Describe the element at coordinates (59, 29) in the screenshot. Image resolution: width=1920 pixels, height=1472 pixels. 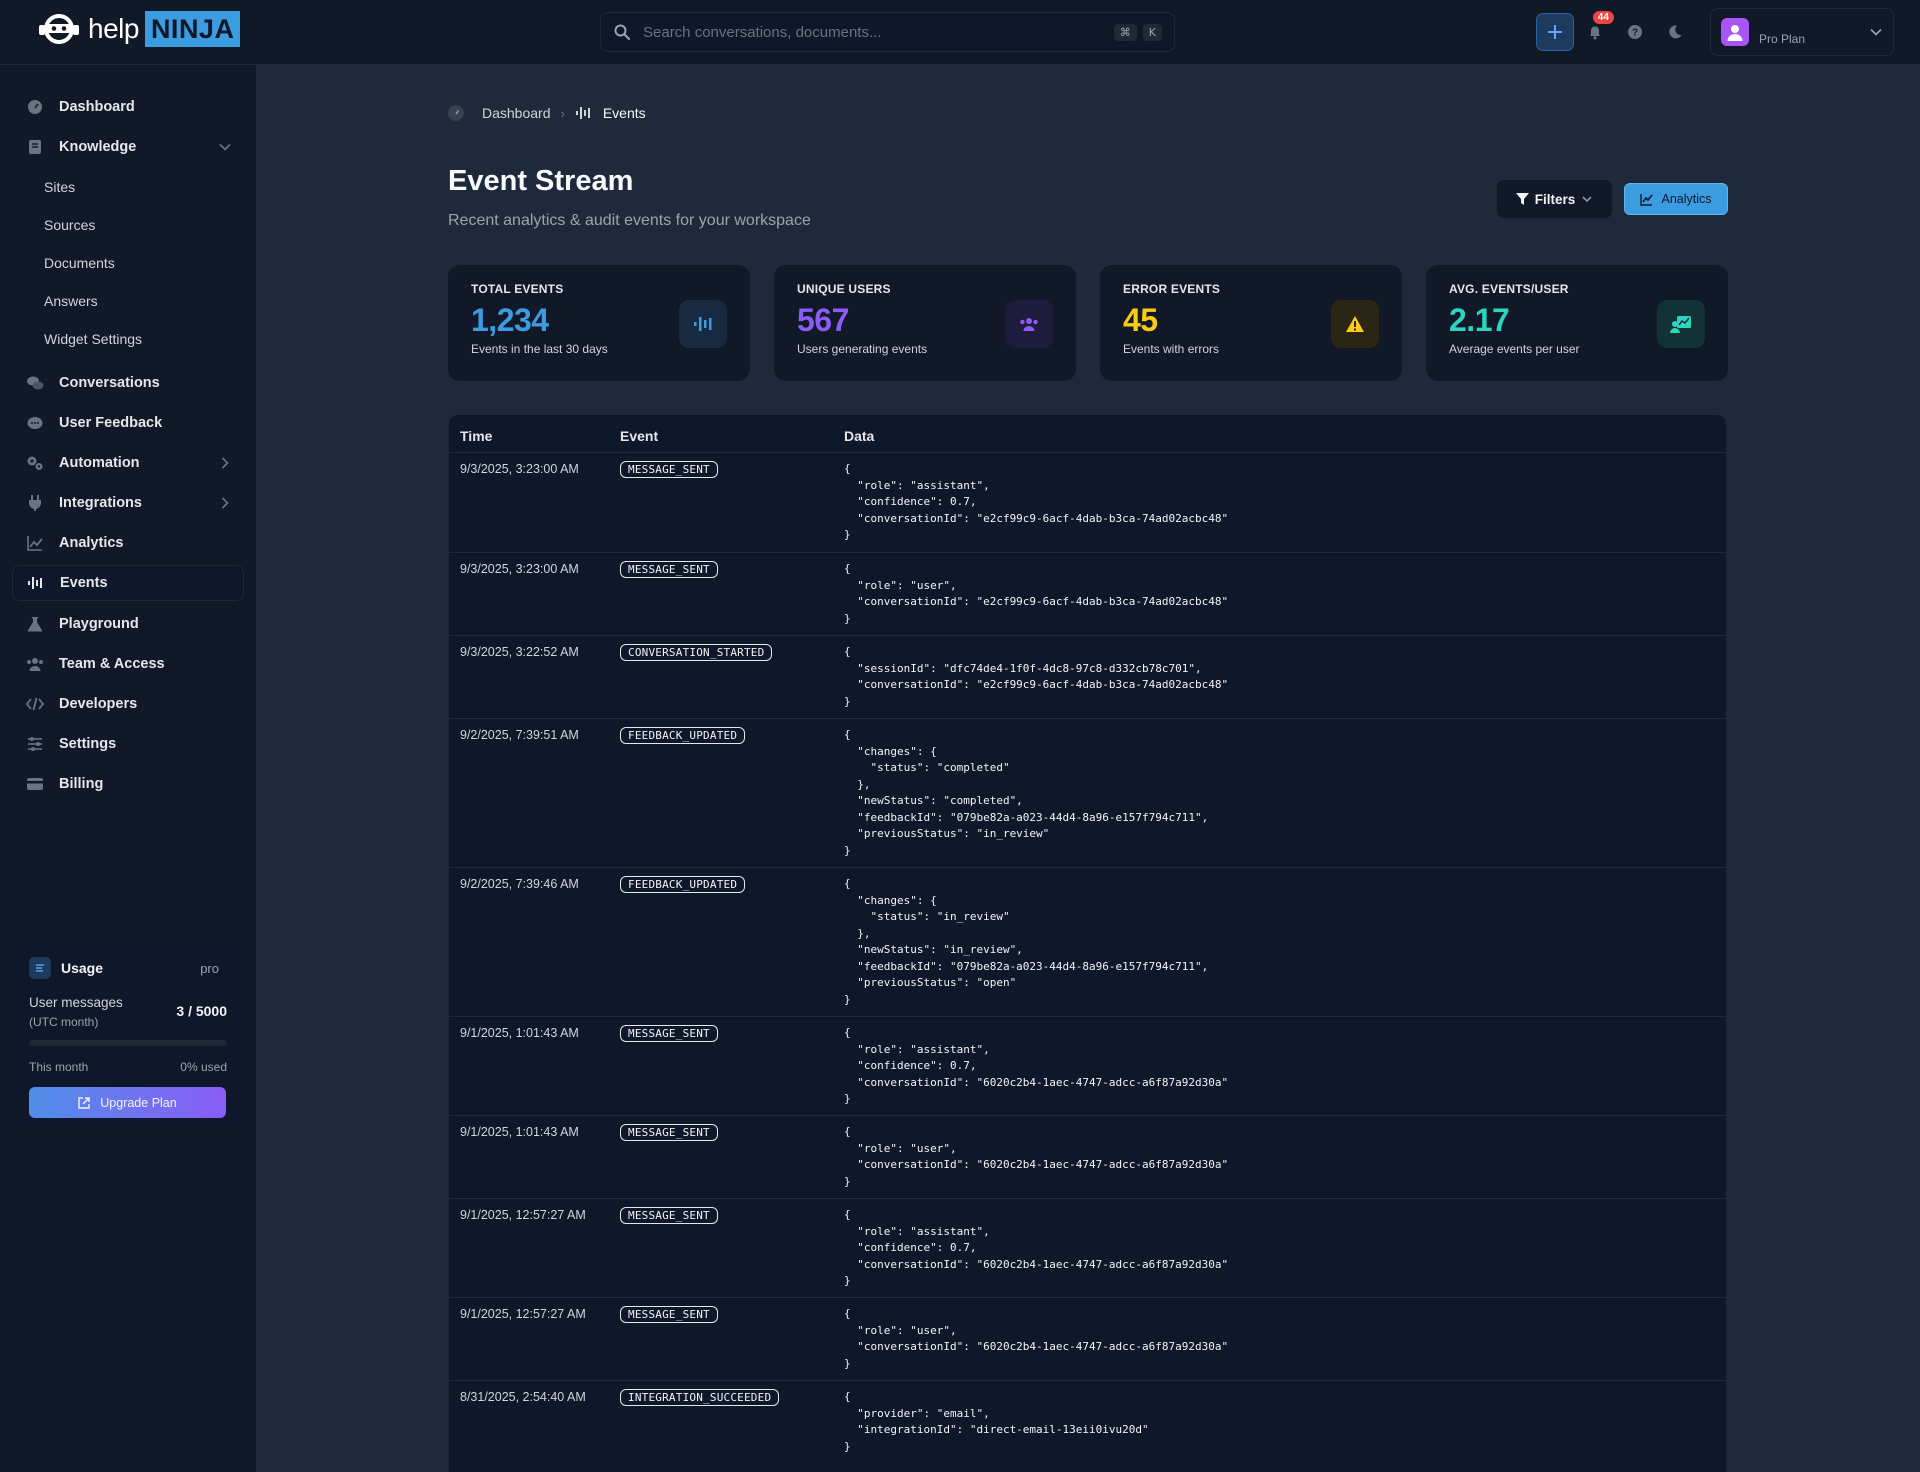
I see `ninja-headset-icon` at that location.